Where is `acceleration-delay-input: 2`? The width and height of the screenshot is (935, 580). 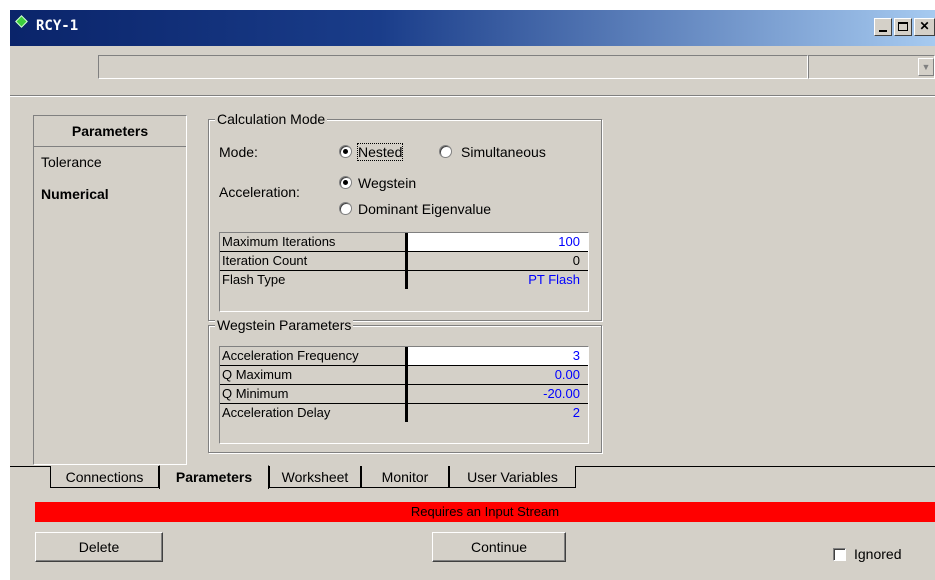 acceleration-delay-input: 2 is located at coordinates (496, 413).